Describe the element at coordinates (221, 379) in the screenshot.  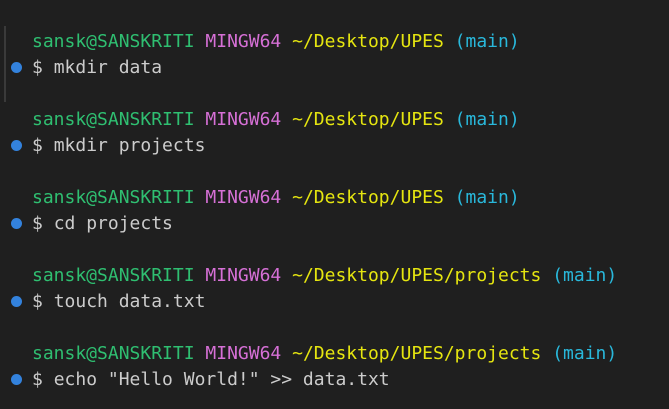
I see `command-text: echo "Hello World!" >> data.txt` at that location.